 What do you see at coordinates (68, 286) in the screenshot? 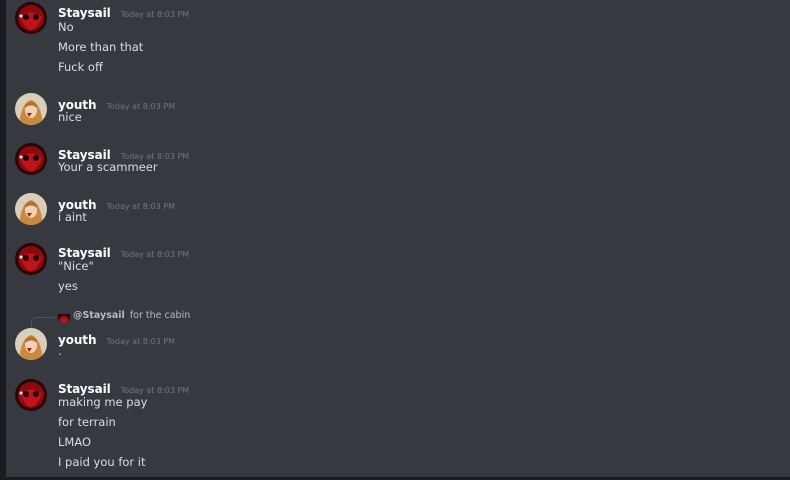
I see `message-text: yes` at bounding box center [68, 286].